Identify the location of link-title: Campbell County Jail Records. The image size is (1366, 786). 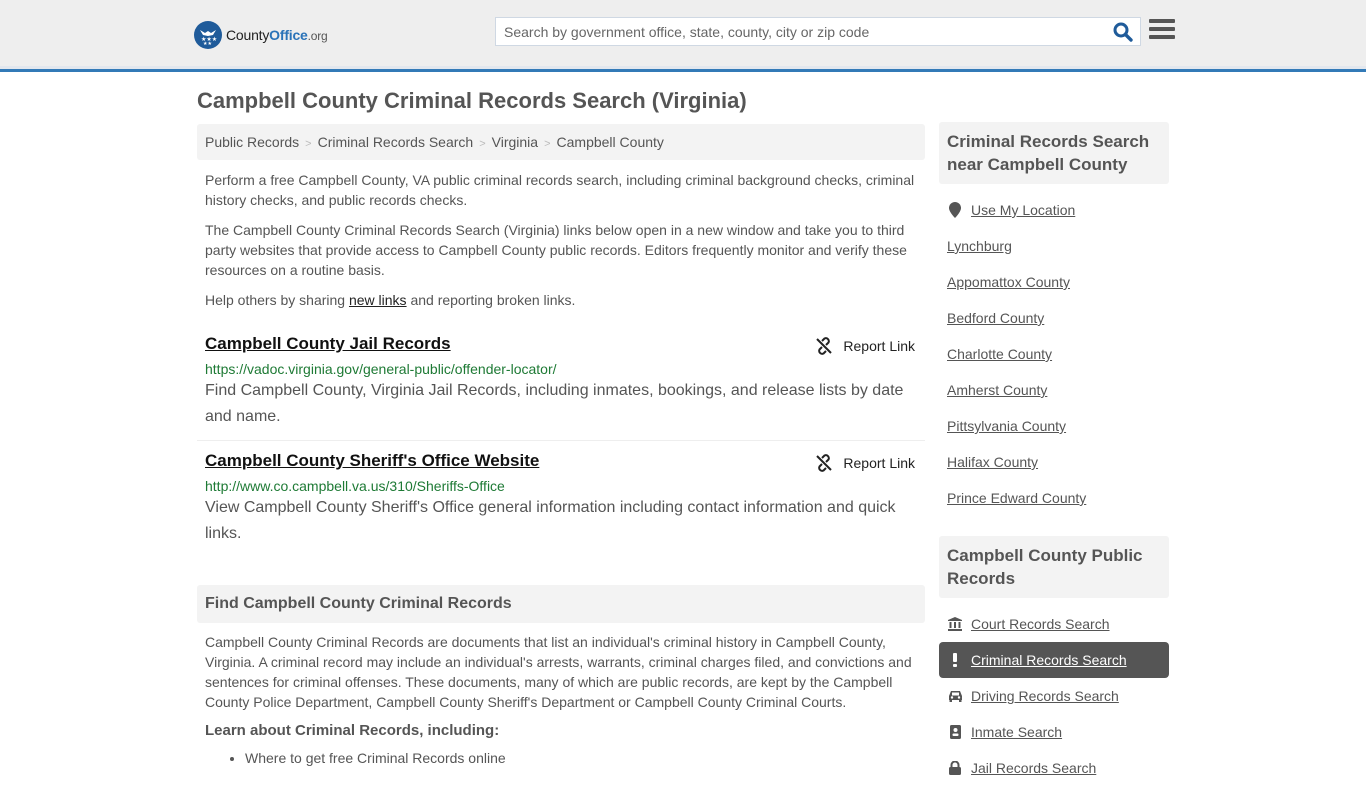
(328, 344).